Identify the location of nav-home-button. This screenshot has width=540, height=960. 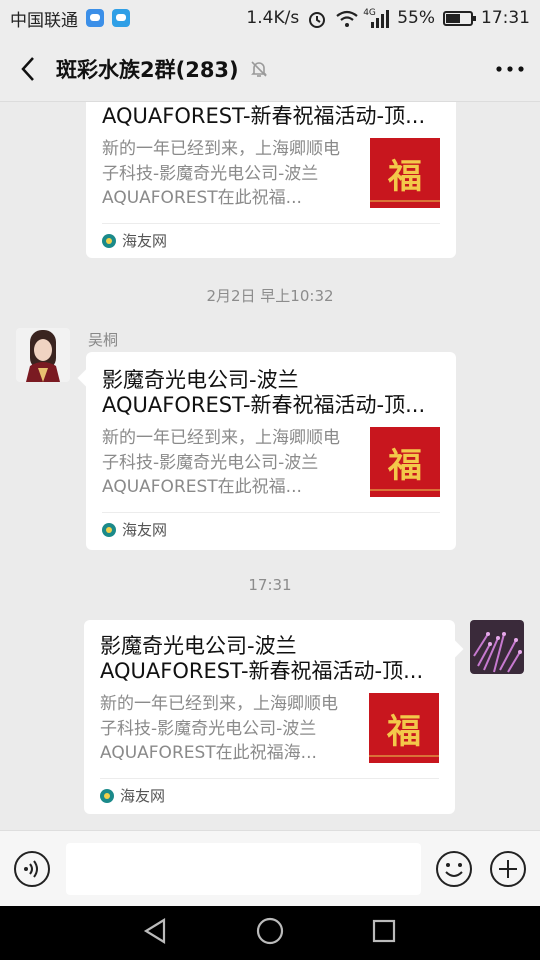
(270, 933).